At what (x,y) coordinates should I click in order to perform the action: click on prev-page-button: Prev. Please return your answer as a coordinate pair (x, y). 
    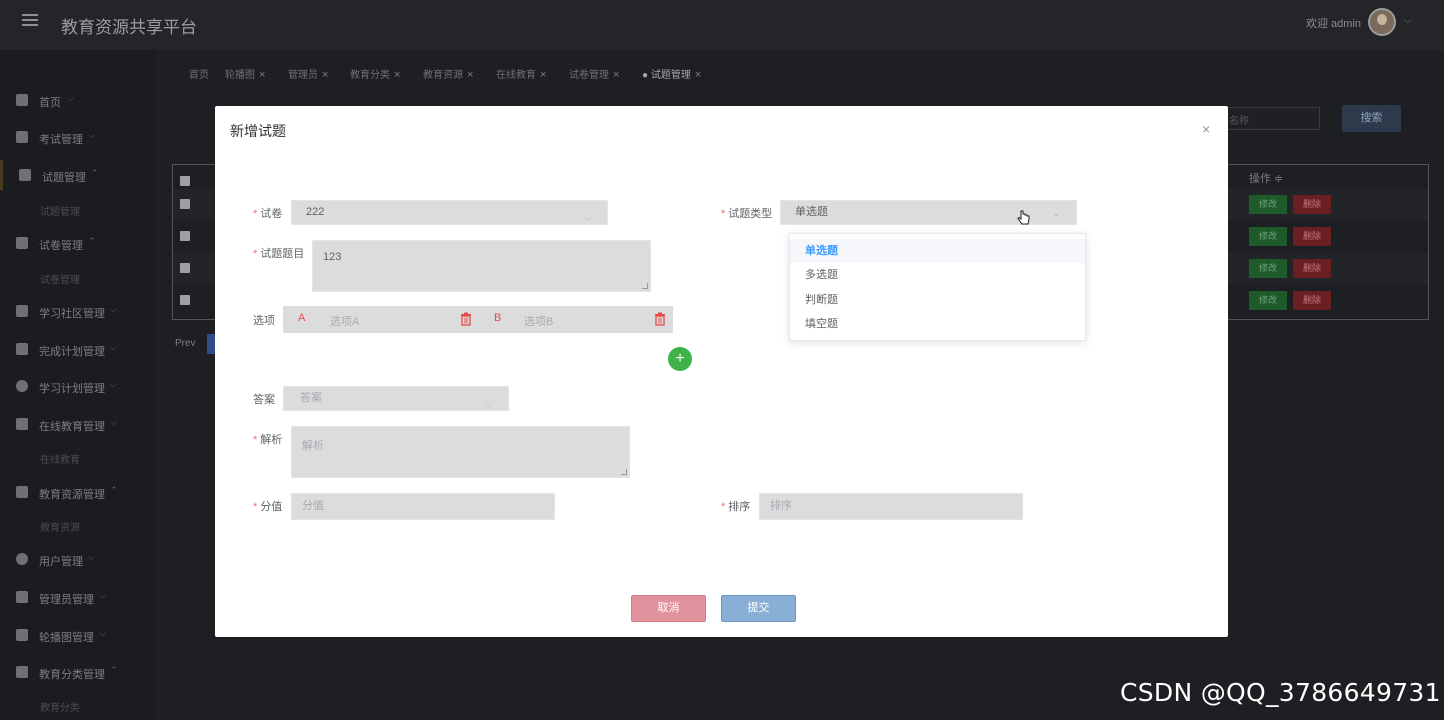
    Looking at the image, I should click on (185, 343).